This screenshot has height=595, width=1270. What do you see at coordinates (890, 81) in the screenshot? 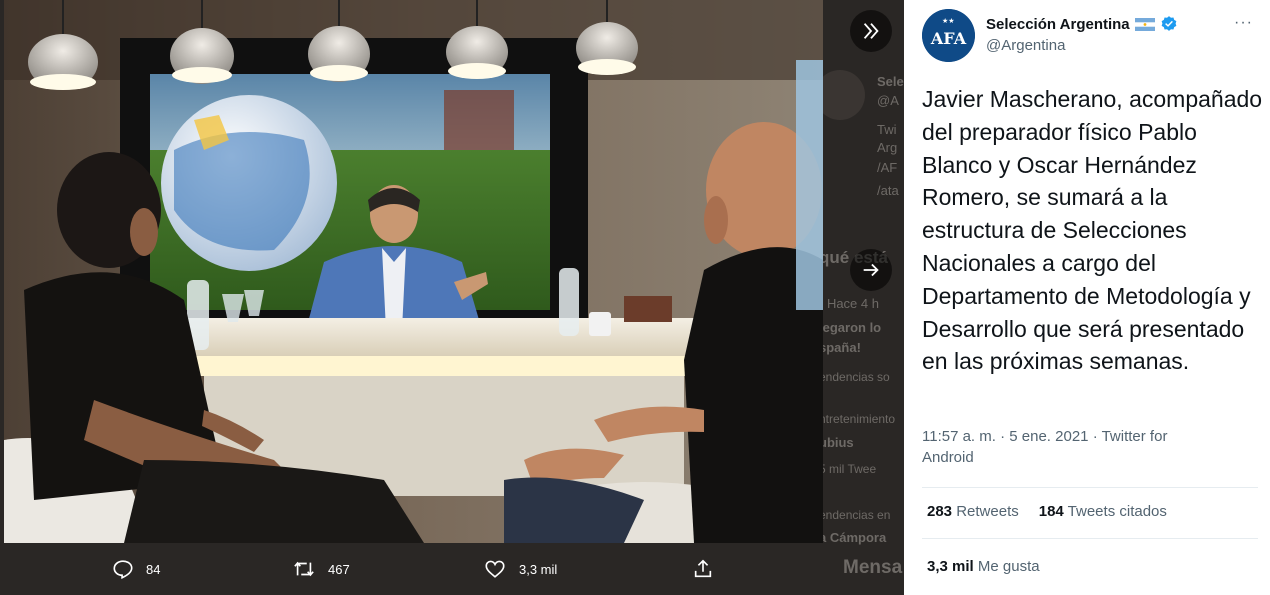
I see `bg-line: Sele` at bounding box center [890, 81].